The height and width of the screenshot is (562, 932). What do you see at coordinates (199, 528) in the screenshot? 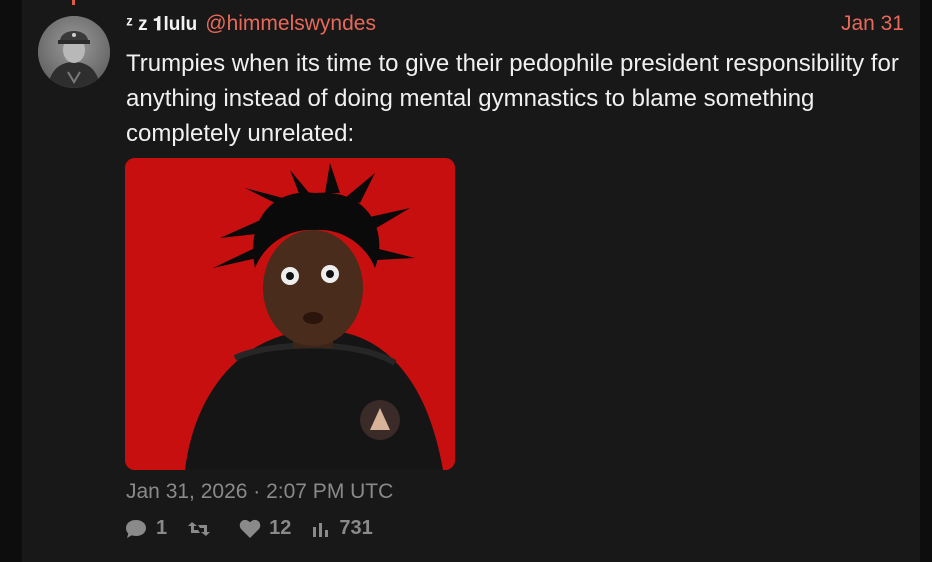
I see `retweet-icon` at bounding box center [199, 528].